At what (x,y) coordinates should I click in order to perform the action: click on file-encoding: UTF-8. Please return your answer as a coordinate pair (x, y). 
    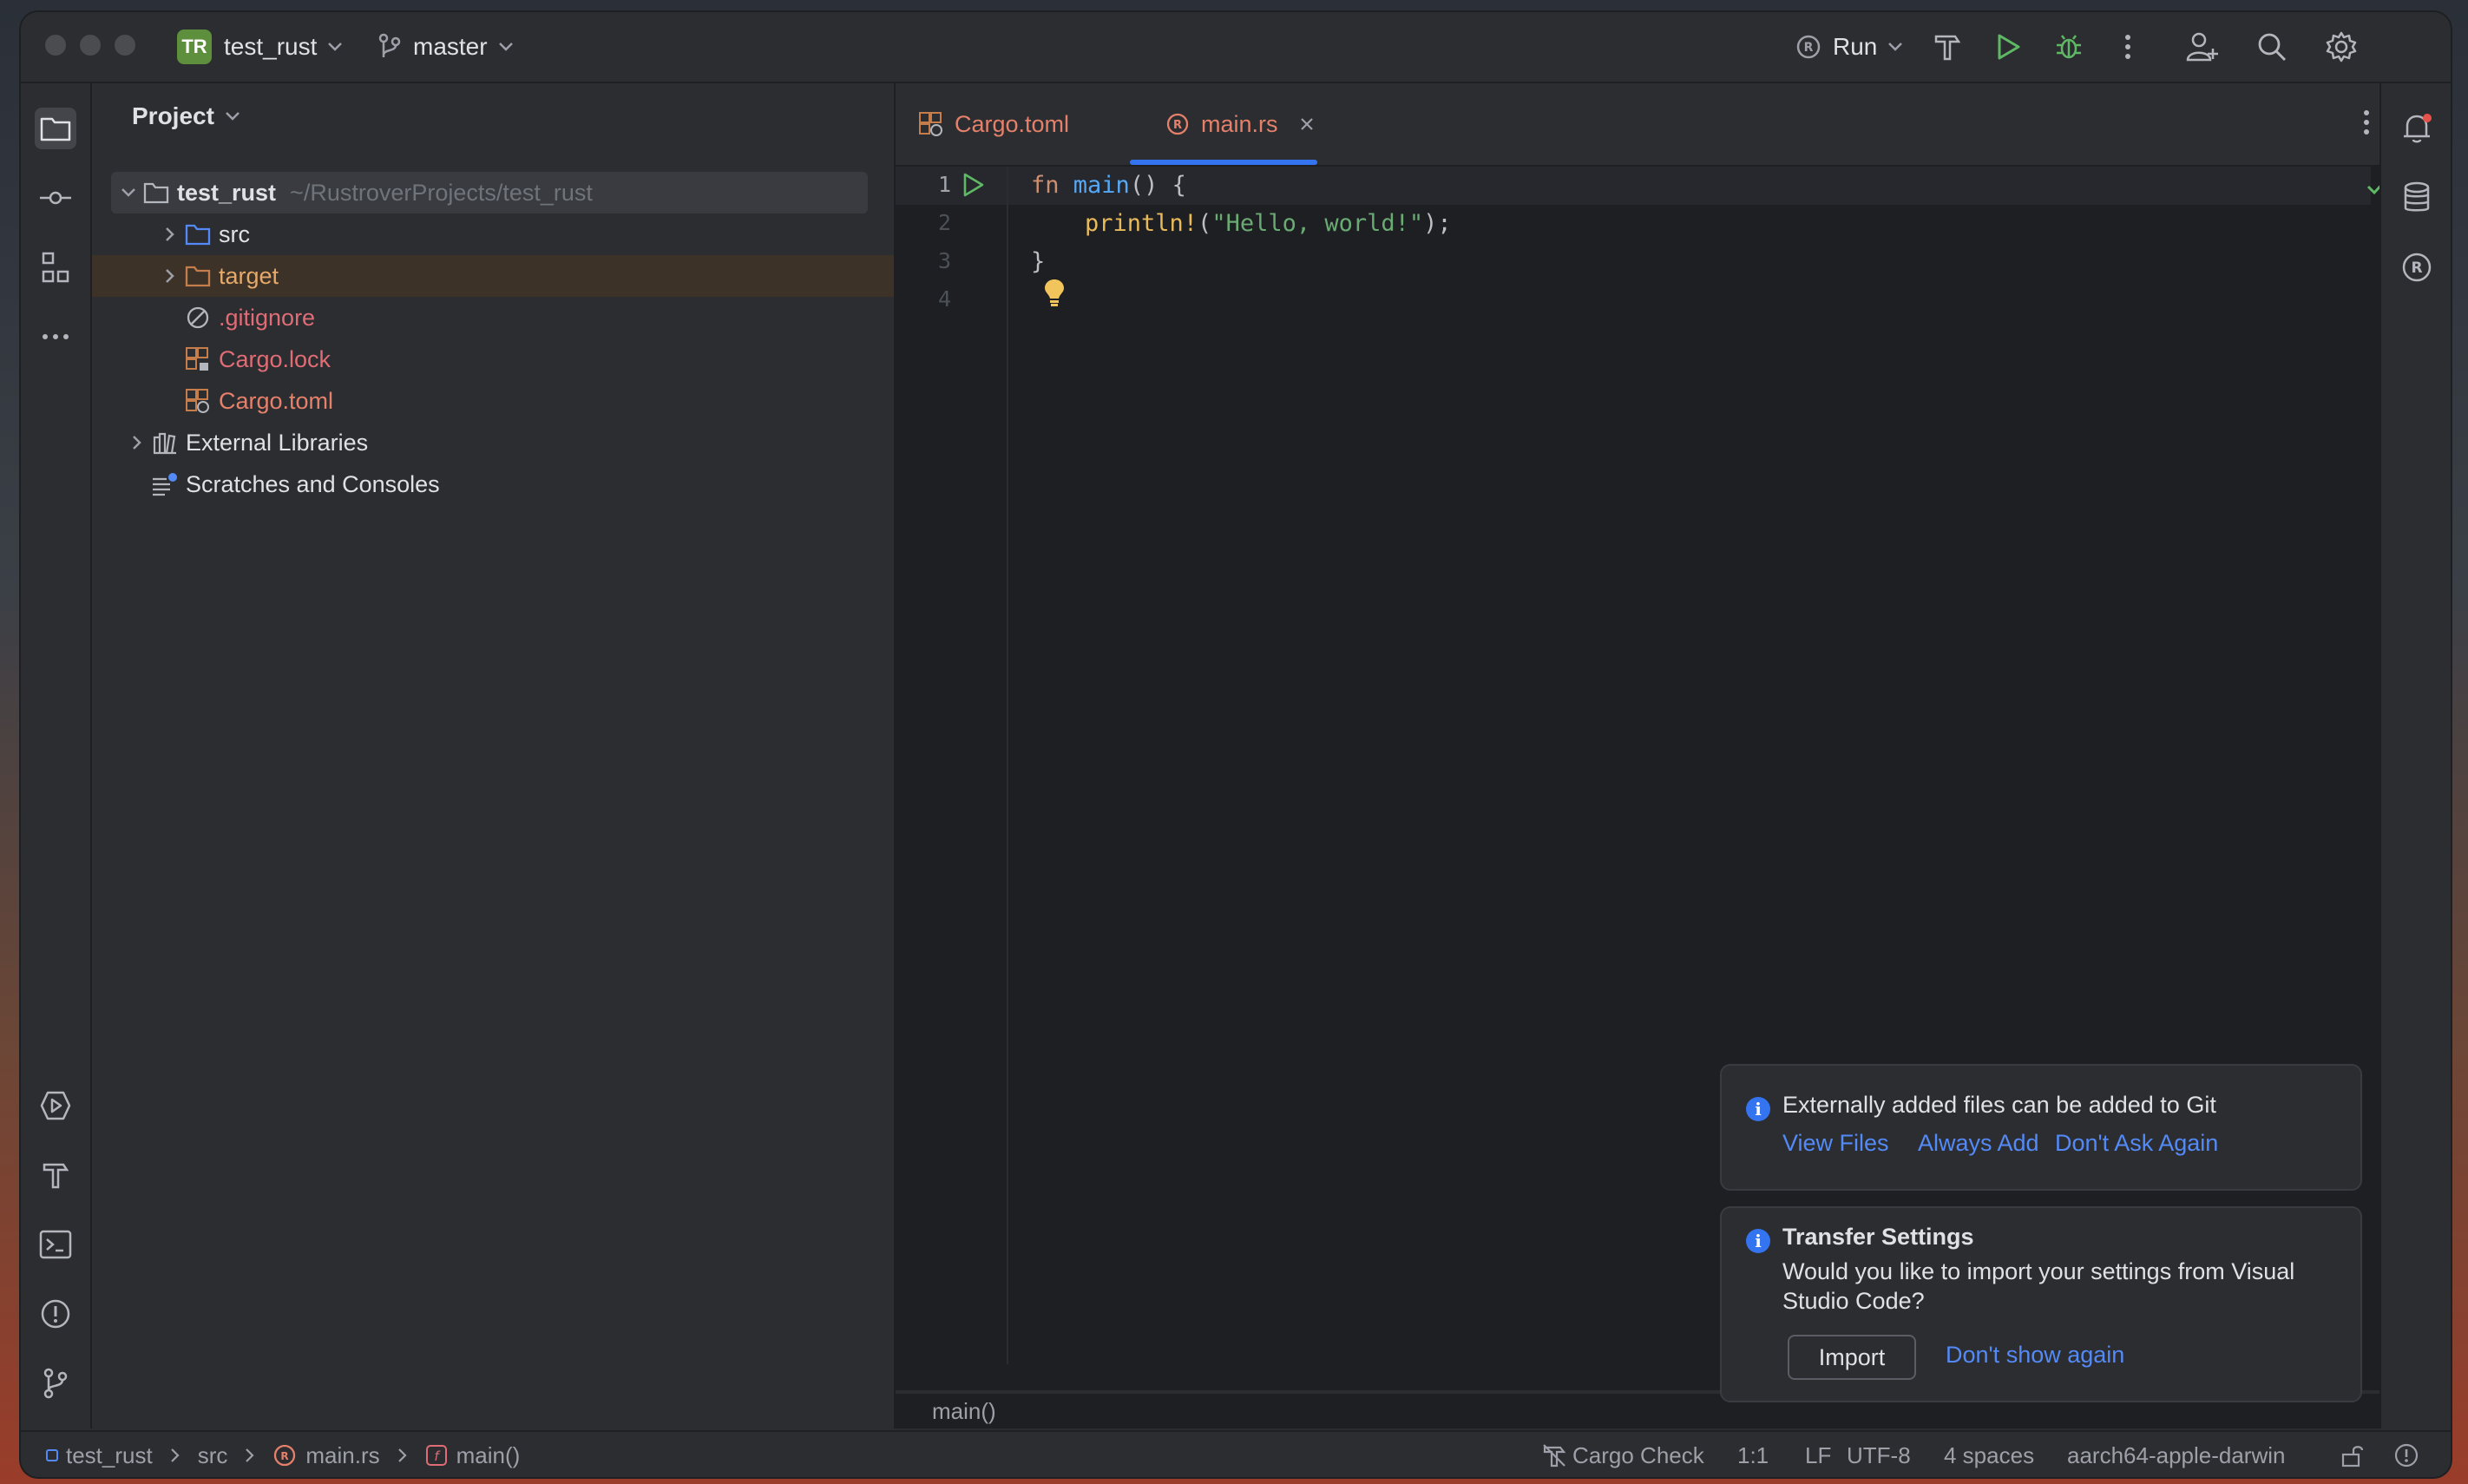
    Looking at the image, I should click on (1879, 1454).